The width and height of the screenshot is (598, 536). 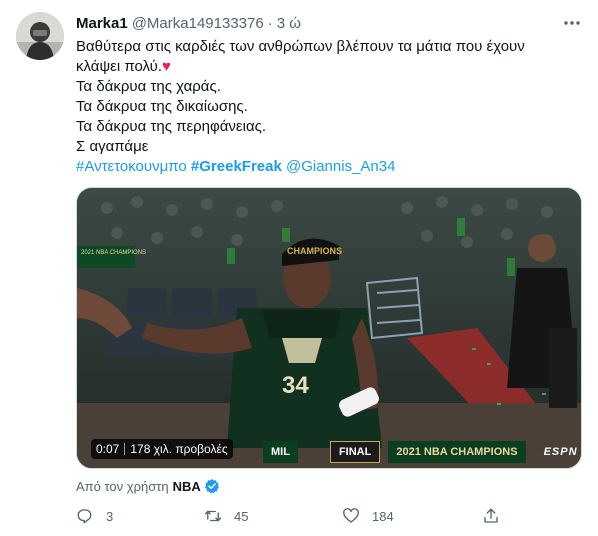 What do you see at coordinates (162, 106) in the screenshot?
I see `tweet-text-line: Τα δάκρυα της δικαίωσης.` at bounding box center [162, 106].